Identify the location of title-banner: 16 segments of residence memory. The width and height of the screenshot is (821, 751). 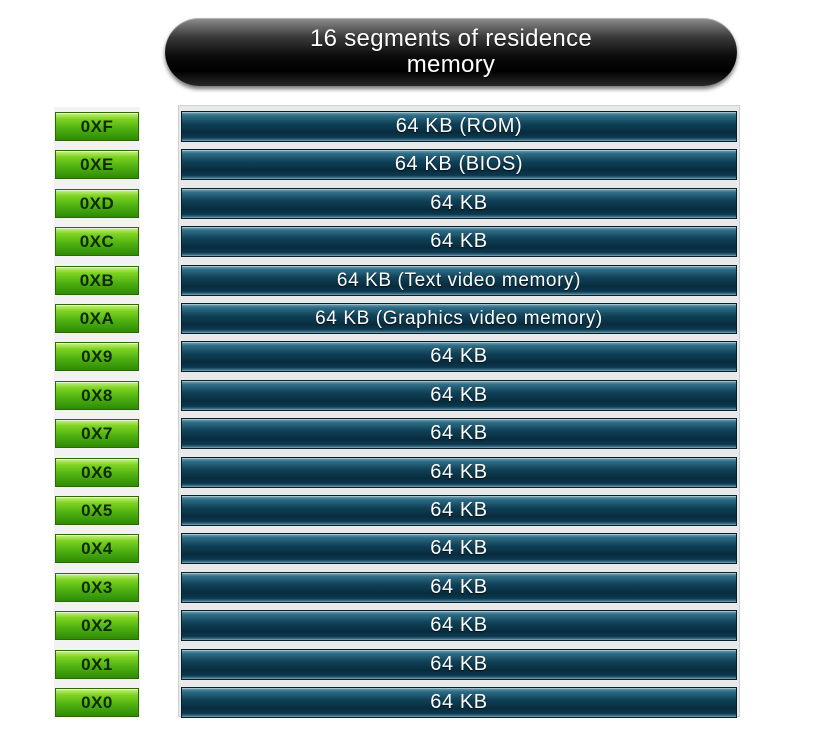
(451, 52).